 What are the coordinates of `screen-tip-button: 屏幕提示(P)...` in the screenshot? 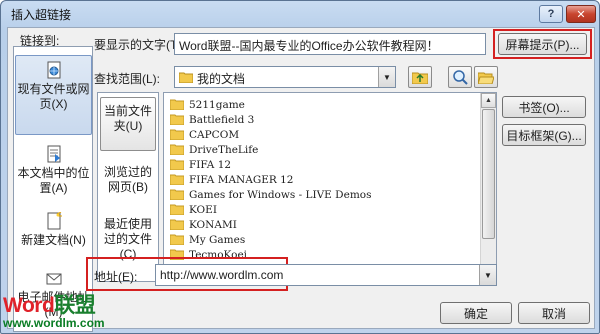 It's located at (542, 44).